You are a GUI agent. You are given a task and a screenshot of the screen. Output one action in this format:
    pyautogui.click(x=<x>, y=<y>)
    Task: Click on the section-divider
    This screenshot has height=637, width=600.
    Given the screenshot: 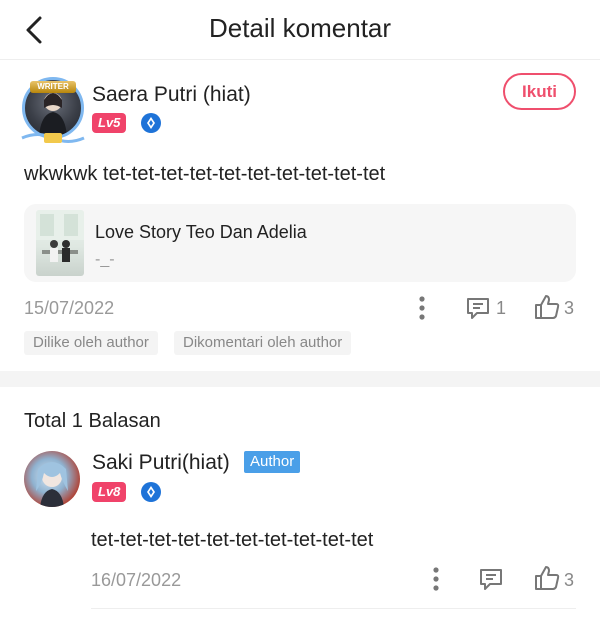 What is the action you would take?
    pyautogui.click(x=300, y=379)
    